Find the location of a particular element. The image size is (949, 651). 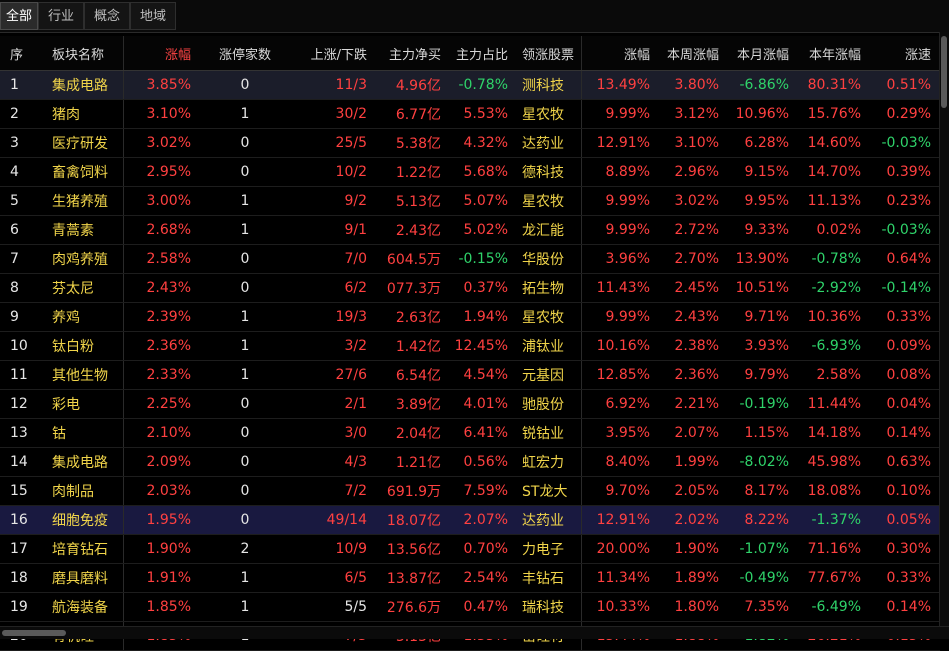

cell-week-change: 2.02% is located at coordinates (696, 520).